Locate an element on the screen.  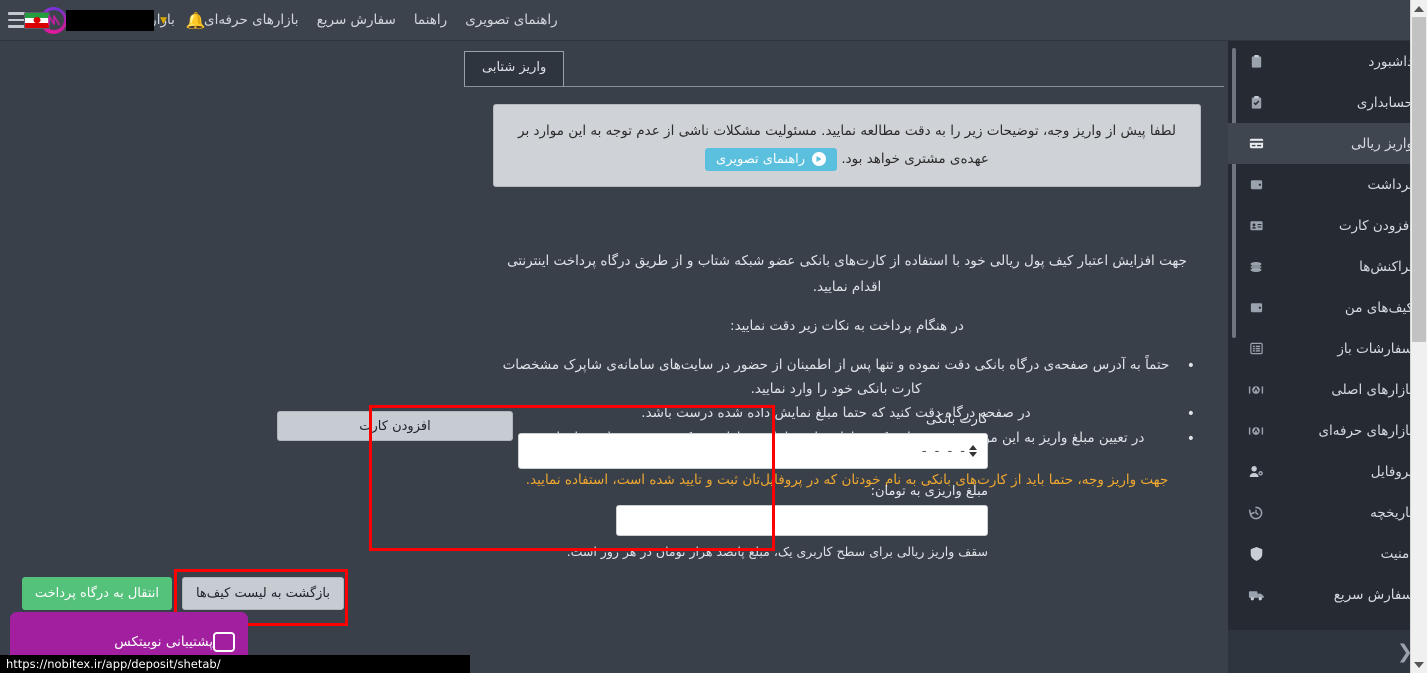
sidebar: داشبورد حسابداری ⌄ واریز ریالی برداشت is located at coordinates (1327, 357).